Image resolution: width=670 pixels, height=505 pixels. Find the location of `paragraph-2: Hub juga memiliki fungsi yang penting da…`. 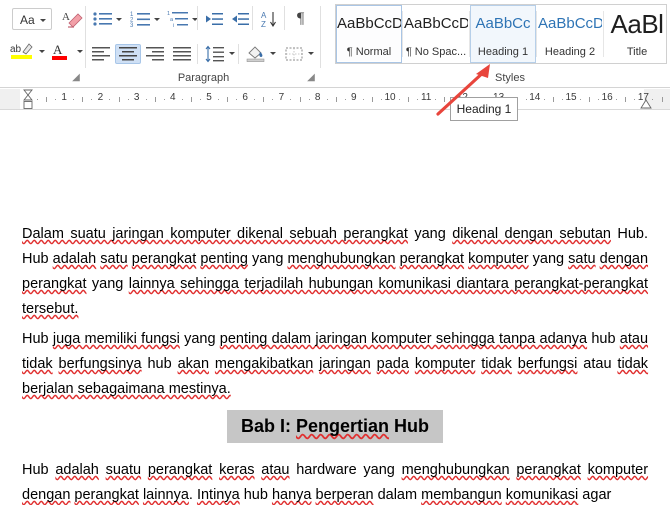

paragraph-2: Hub juga memiliki fungsi yang penting da… is located at coordinates (335, 364).